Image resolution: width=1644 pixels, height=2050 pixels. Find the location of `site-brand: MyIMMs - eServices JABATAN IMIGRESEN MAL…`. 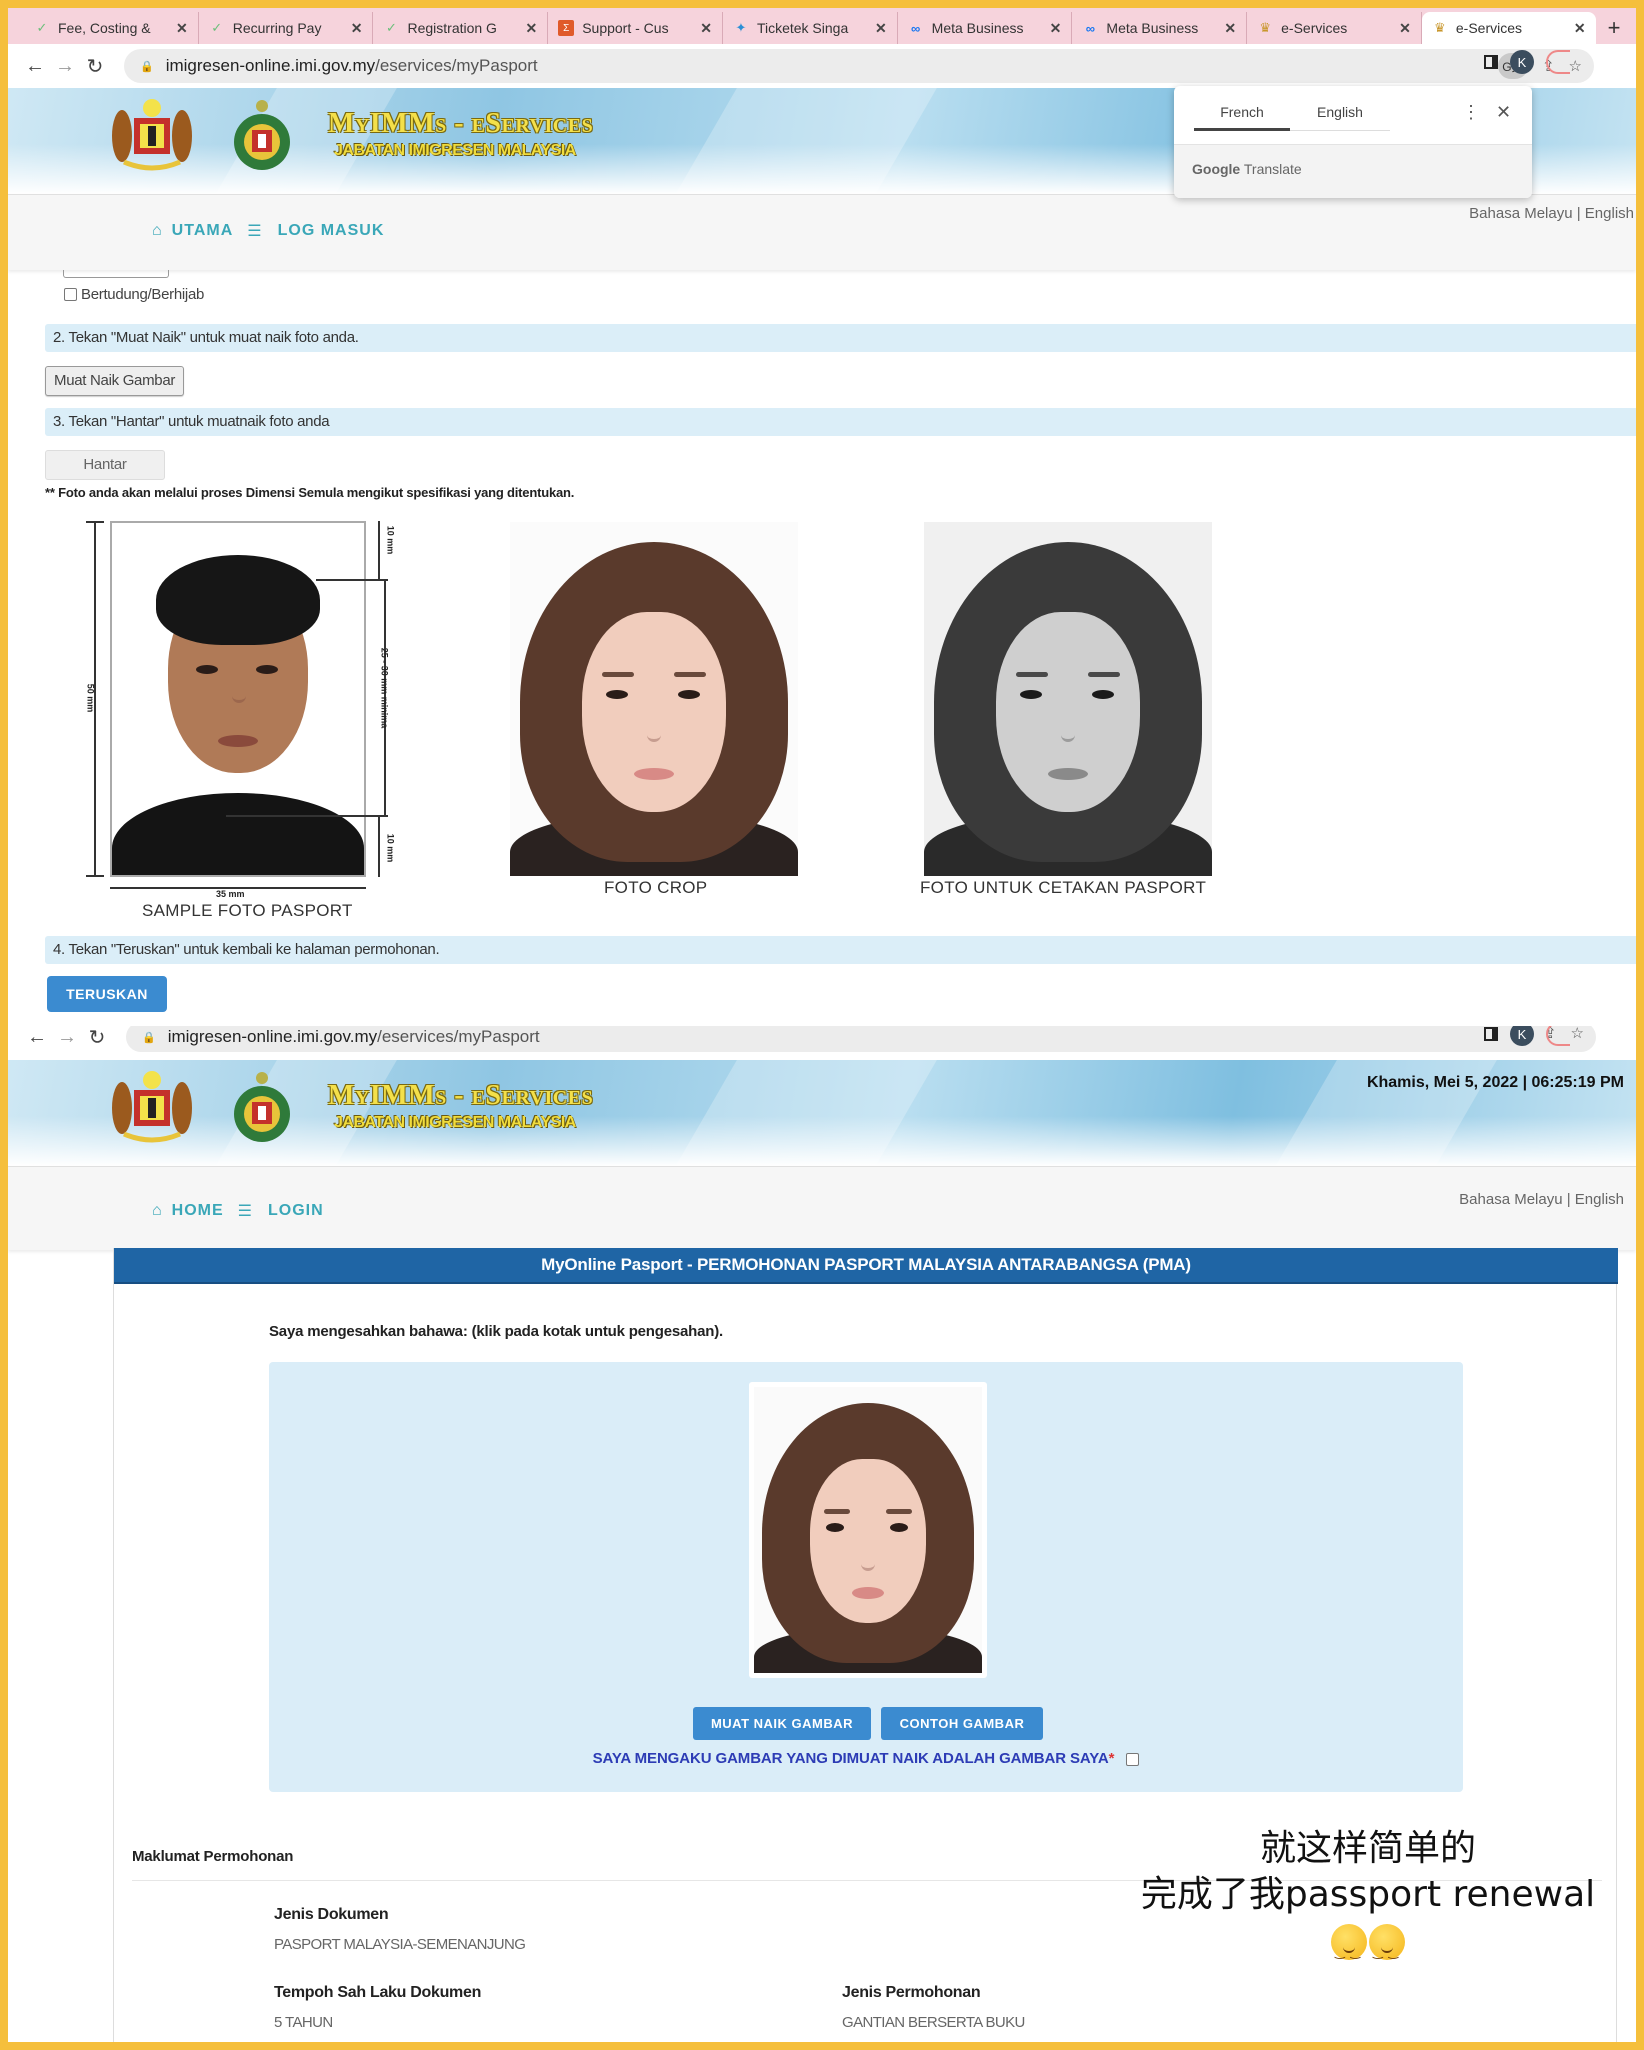

site-brand: MyIMMs - eServices JABATAN IMIGRESEN MAL… is located at coordinates (460, 134).